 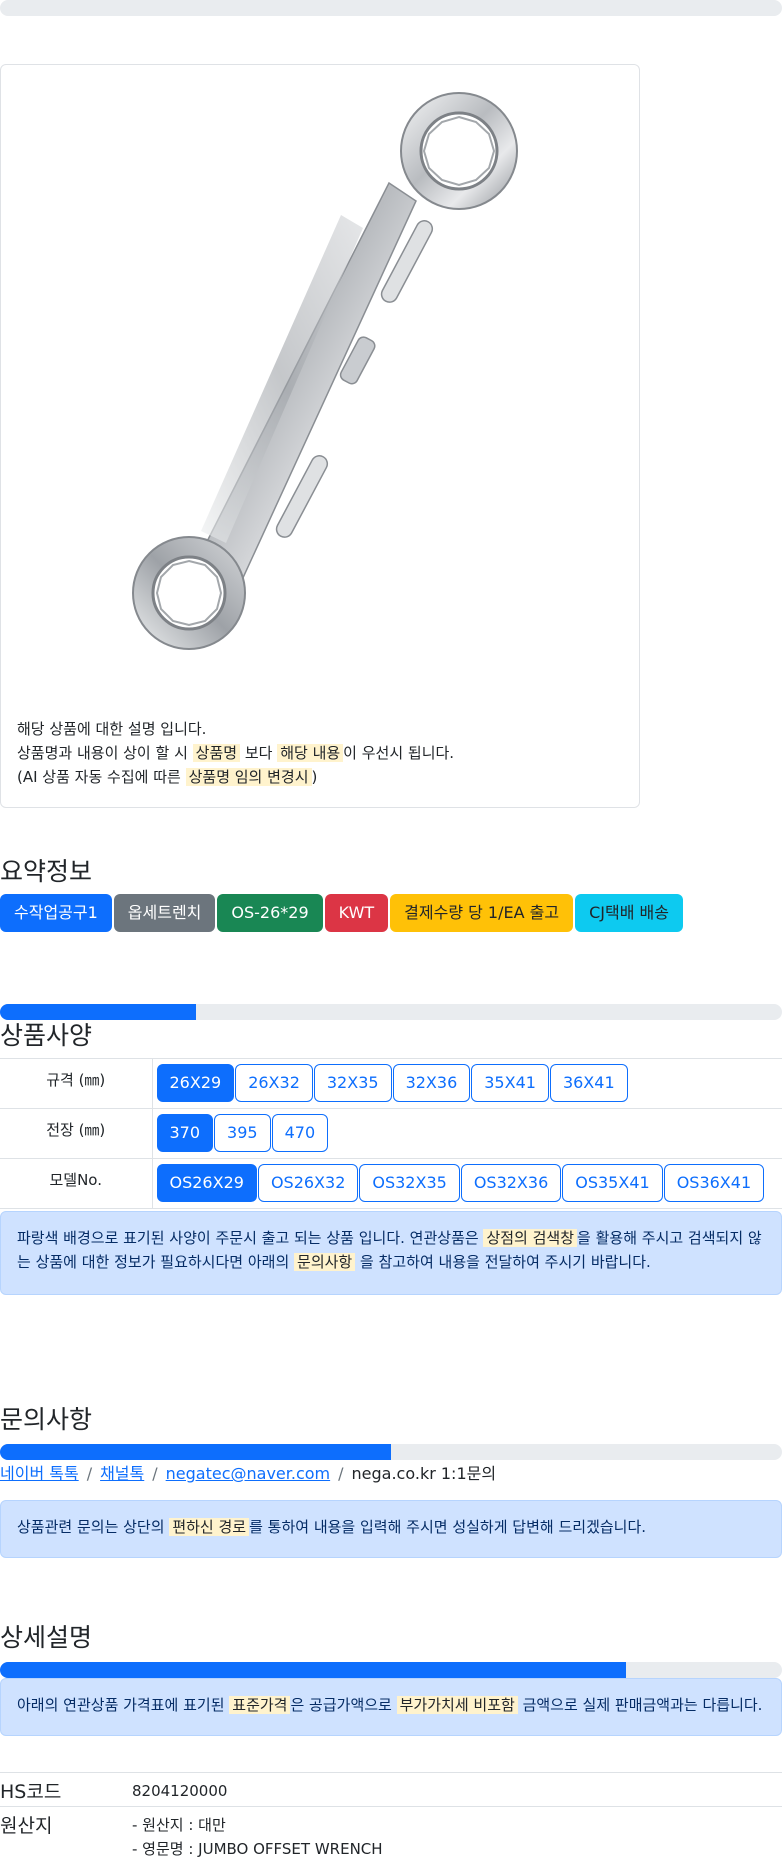 I want to click on site-inquiry-text: nega.co.kr 1:1문의, so click(x=424, y=1473).